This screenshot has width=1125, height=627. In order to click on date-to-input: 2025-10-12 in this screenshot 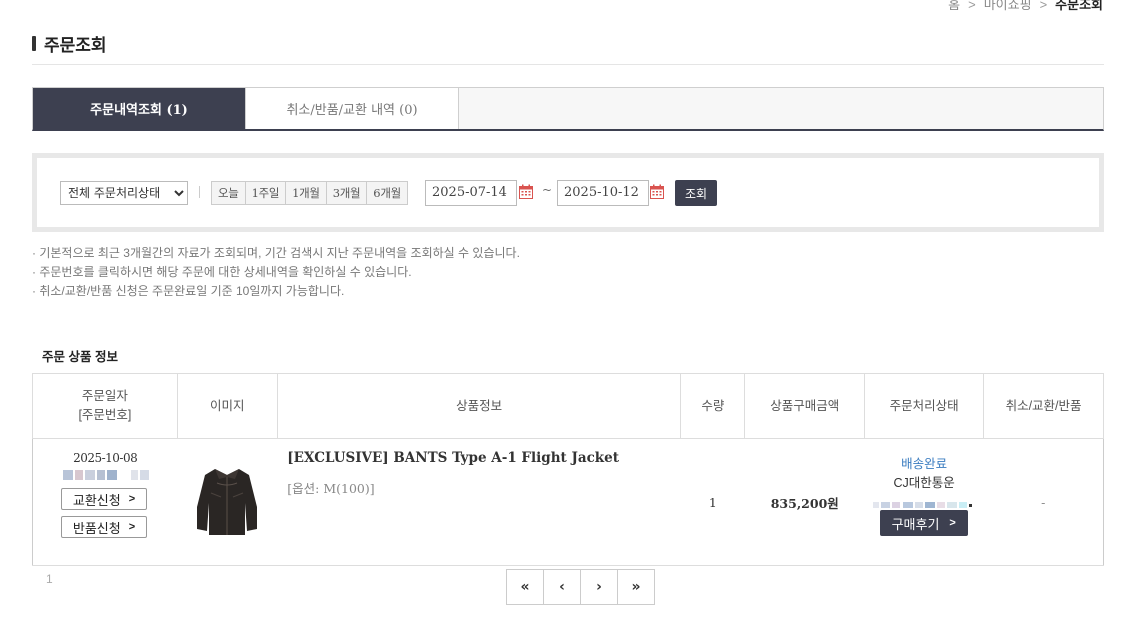, I will do `click(603, 193)`.